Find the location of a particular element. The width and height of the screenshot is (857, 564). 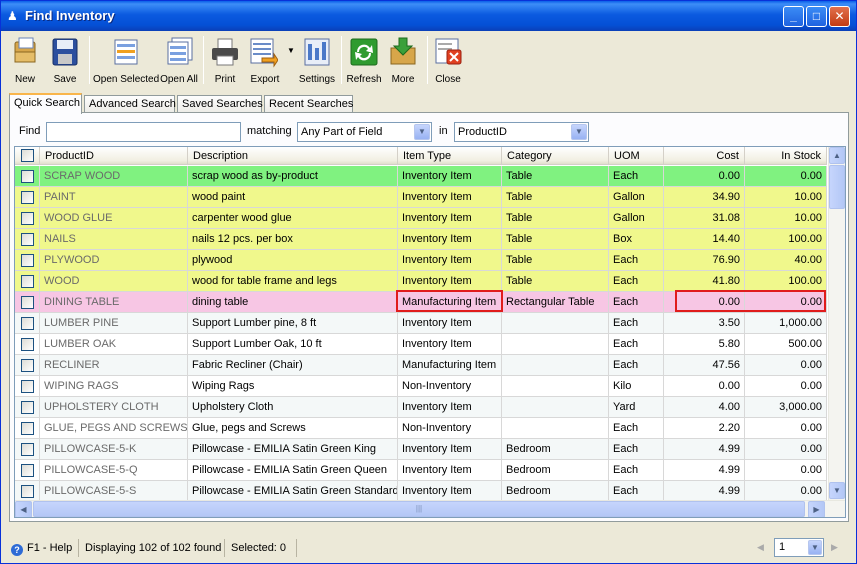

scroll-left-icon: ◀ is located at coordinates (23, 509).